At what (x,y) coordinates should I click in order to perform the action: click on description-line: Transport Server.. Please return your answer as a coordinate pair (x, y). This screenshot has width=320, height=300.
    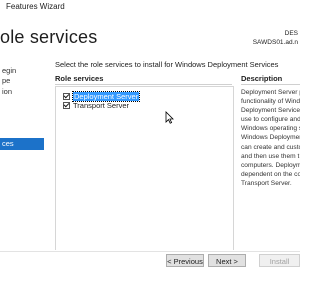
    Looking at the image, I should click on (266, 183).